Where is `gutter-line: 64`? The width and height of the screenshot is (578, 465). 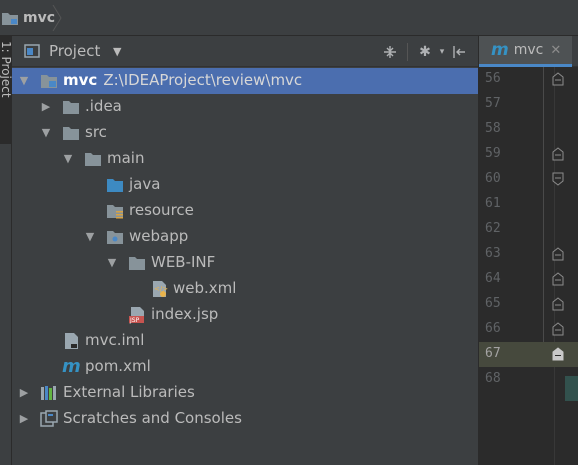 gutter-line: 64 is located at coordinates (528, 279).